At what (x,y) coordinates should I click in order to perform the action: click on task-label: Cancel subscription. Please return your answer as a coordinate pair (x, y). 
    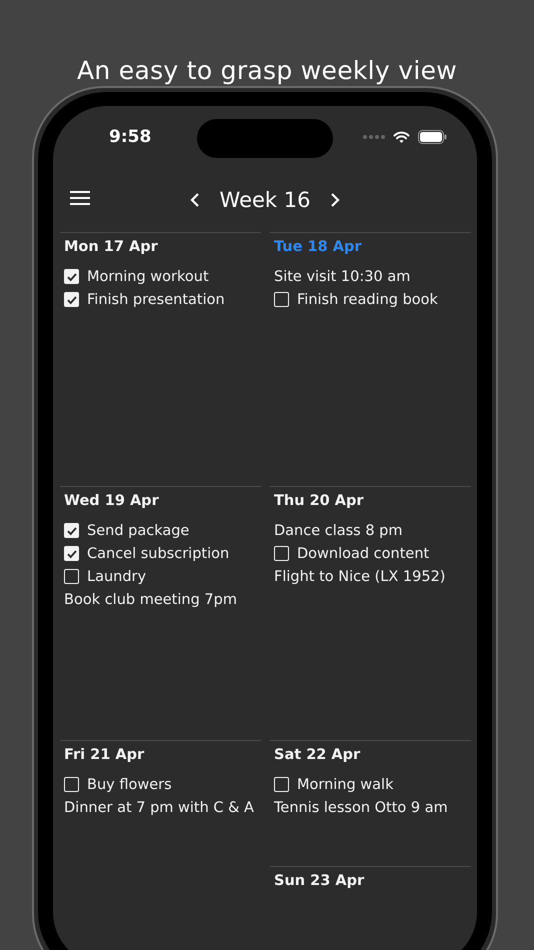
    Looking at the image, I should click on (158, 554).